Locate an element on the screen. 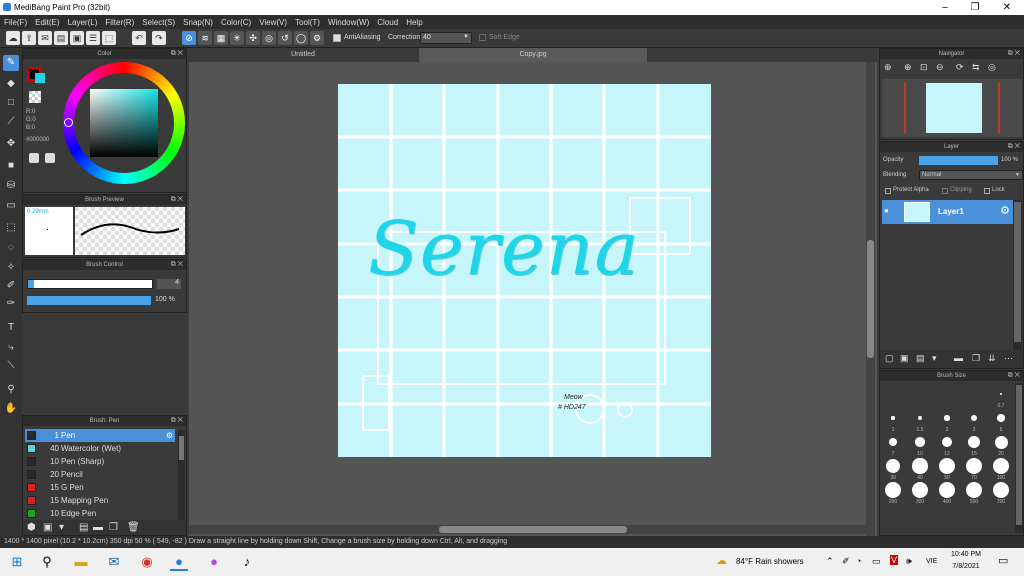 Image resolution: width=1024 pixels, height=576 pixels. rotate-icon: ⟳ is located at coordinates (960, 67).